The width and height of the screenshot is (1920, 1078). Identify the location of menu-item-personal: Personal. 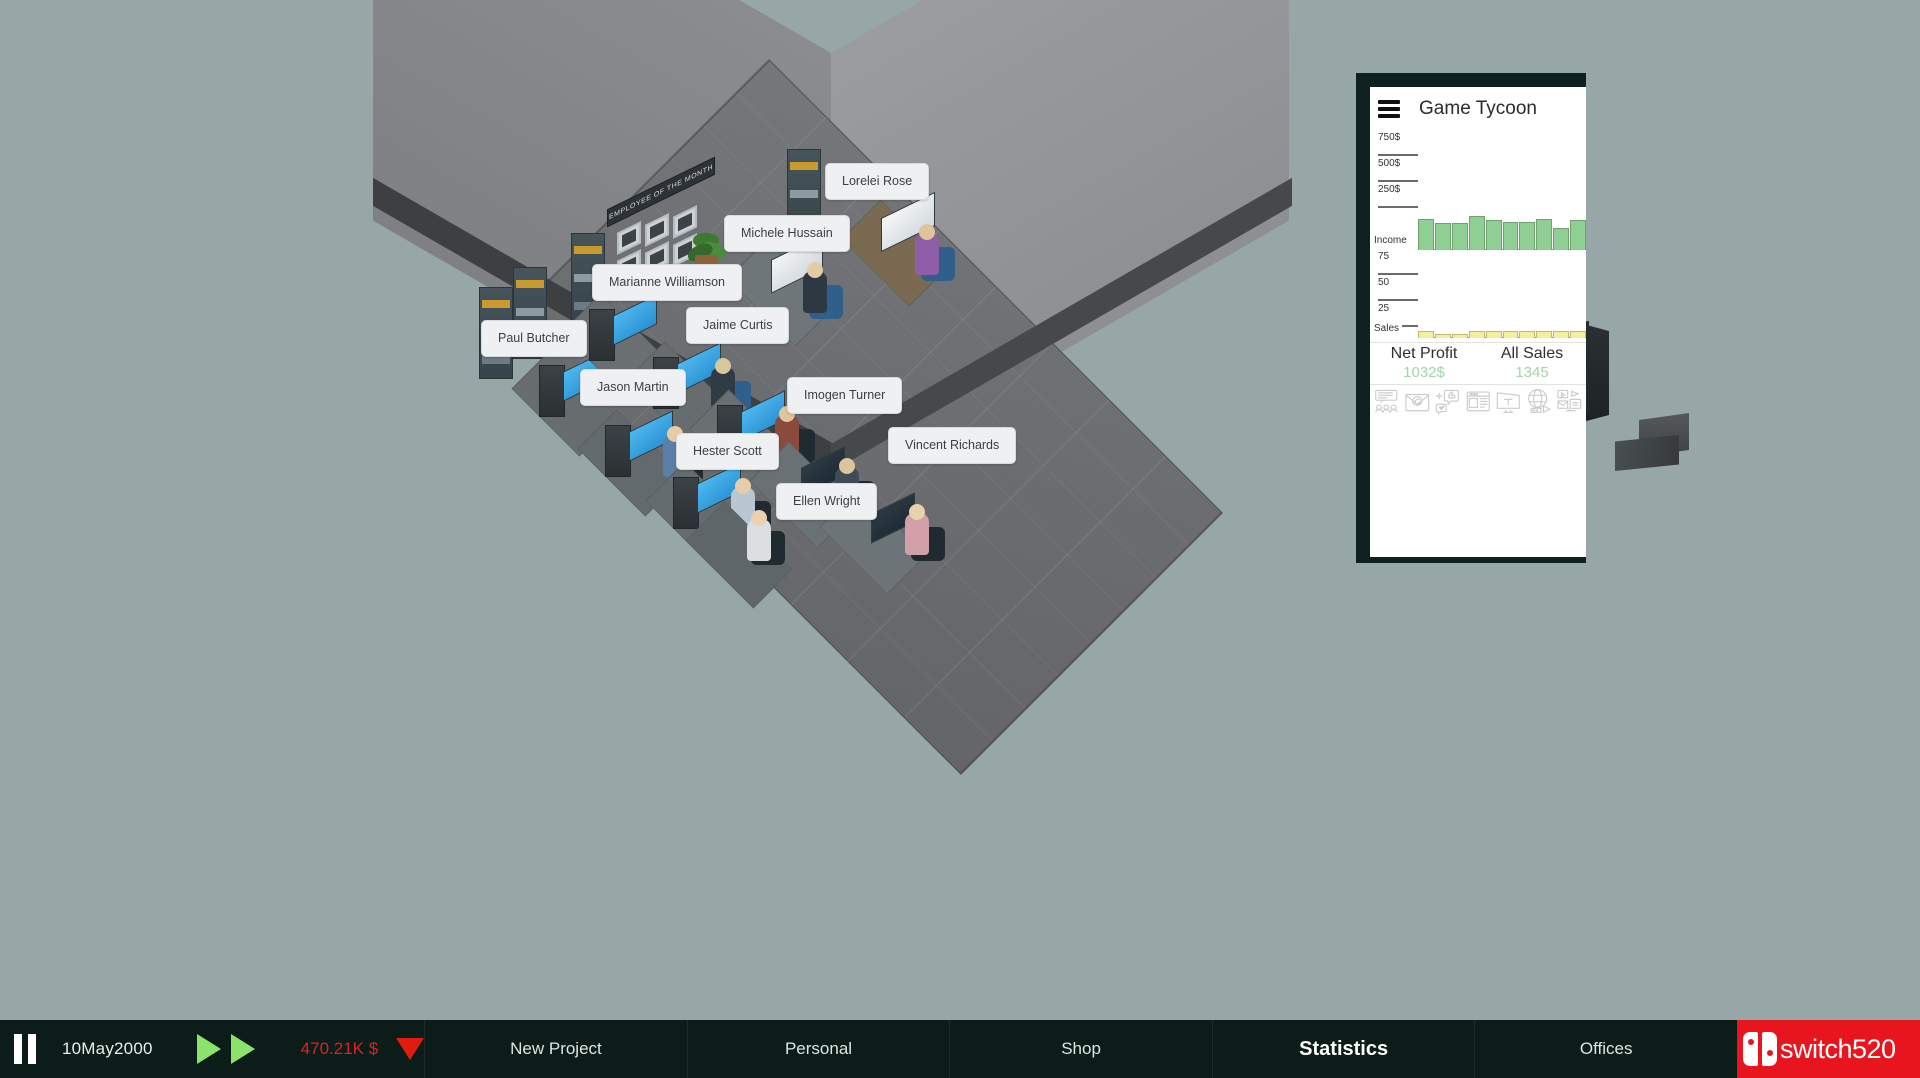
(818, 1049).